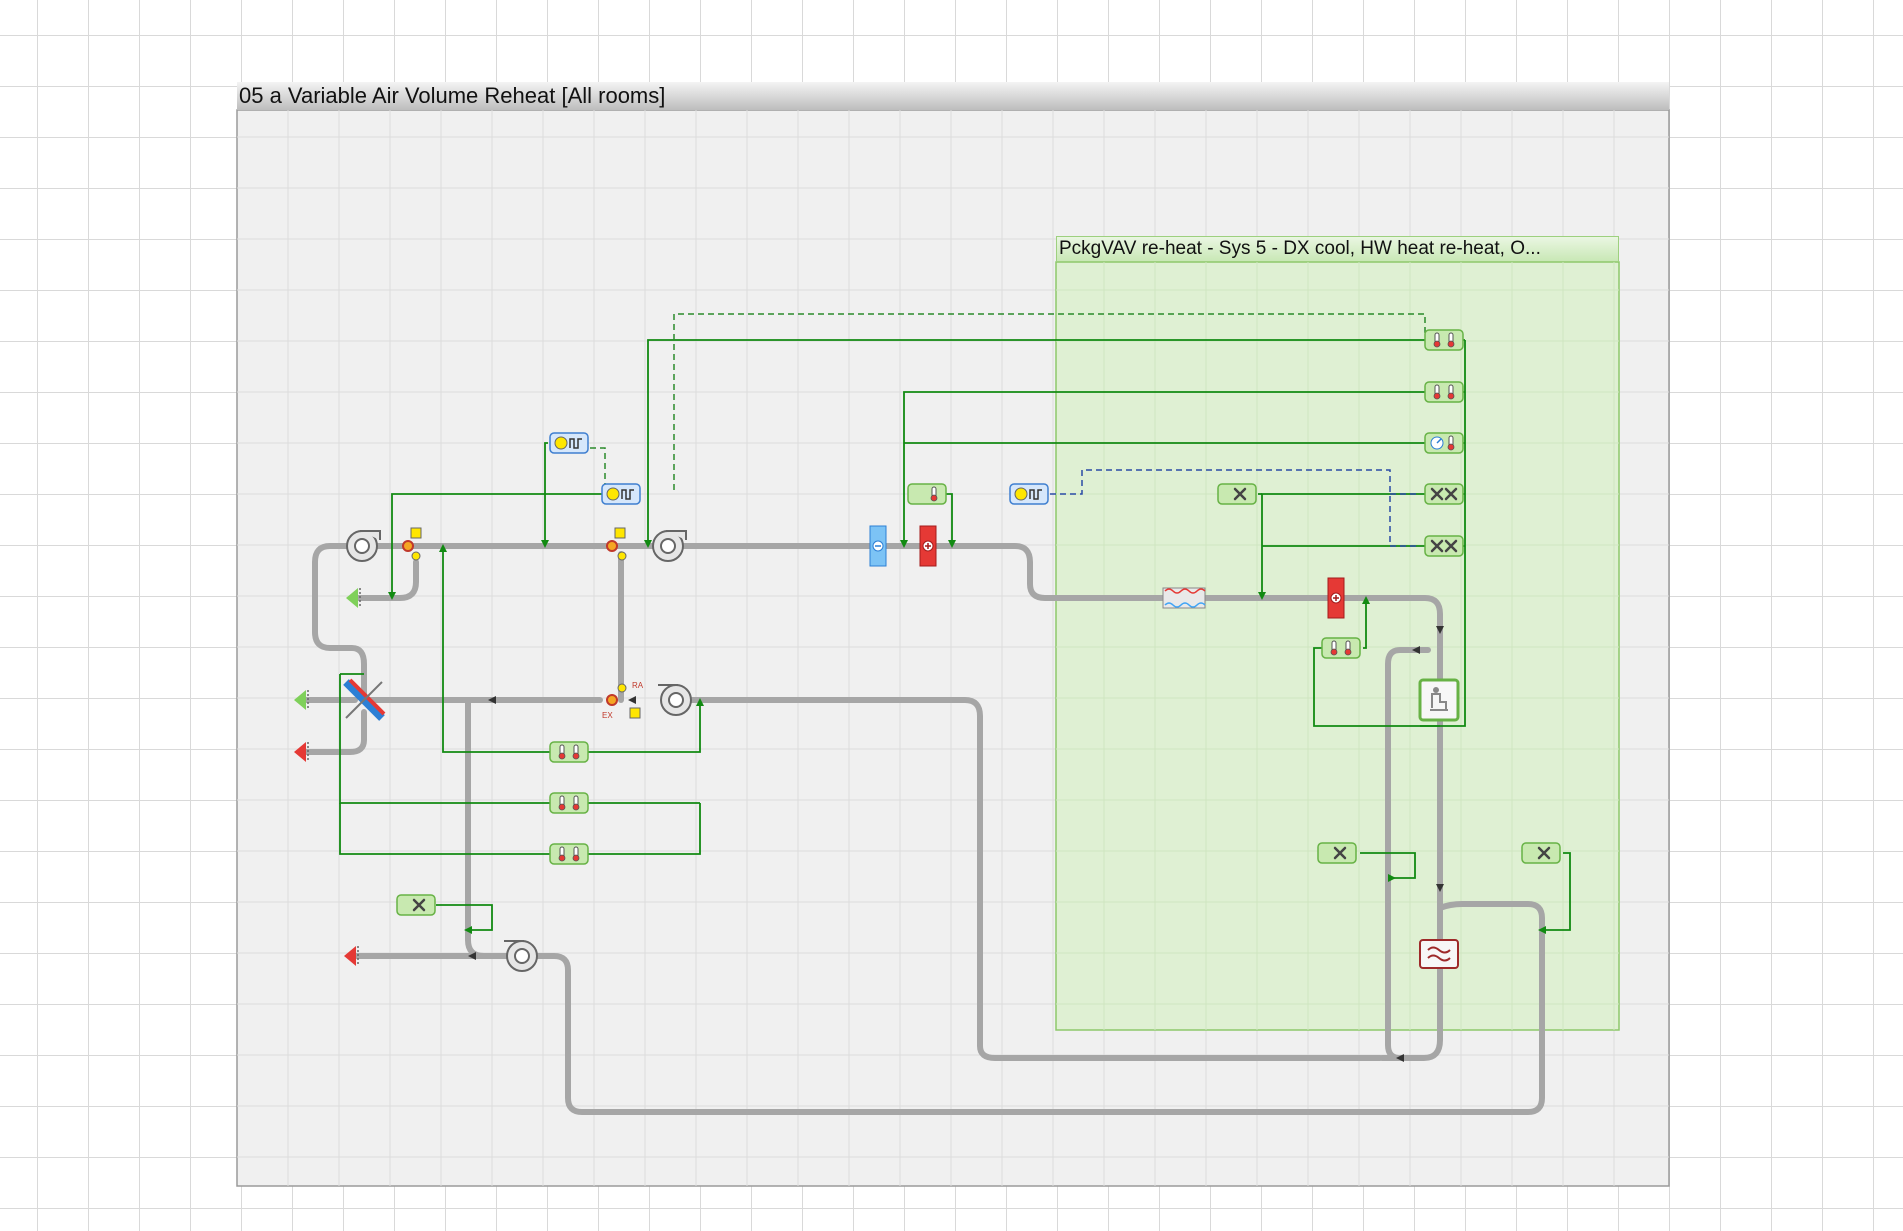 This screenshot has height=1231, width=1903. Describe the element at coordinates (607, 715) in the screenshot. I see `exhaust-air-label: EX` at that location.